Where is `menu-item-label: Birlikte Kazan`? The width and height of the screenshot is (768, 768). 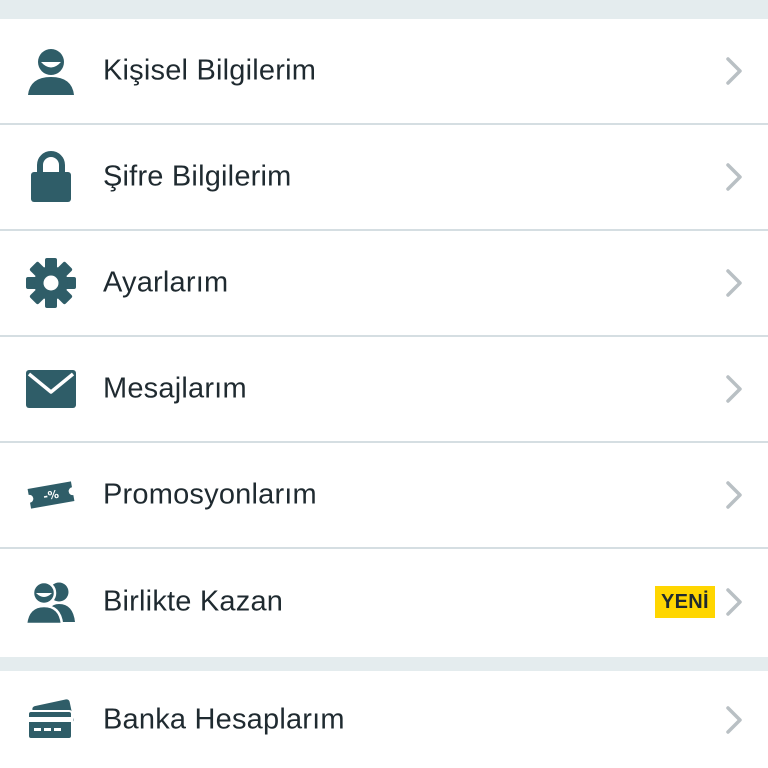 menu-item-label: Birlikte Kazan is located at coordinates (193, 601).